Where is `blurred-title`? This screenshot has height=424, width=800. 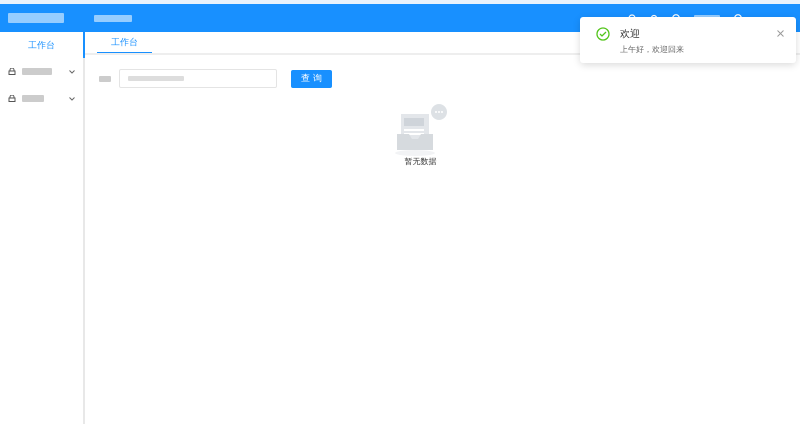
blurred-title is located at coordinates (113, 18).